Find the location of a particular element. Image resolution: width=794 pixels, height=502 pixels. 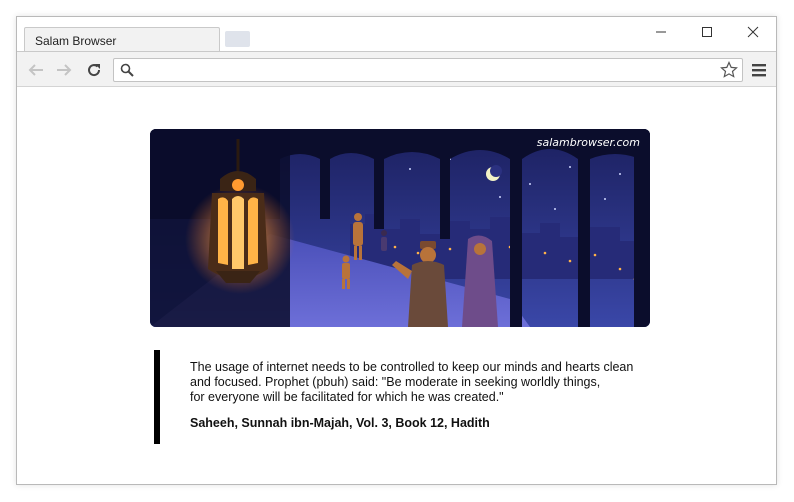

back-button is located at coordinates (36, 70).